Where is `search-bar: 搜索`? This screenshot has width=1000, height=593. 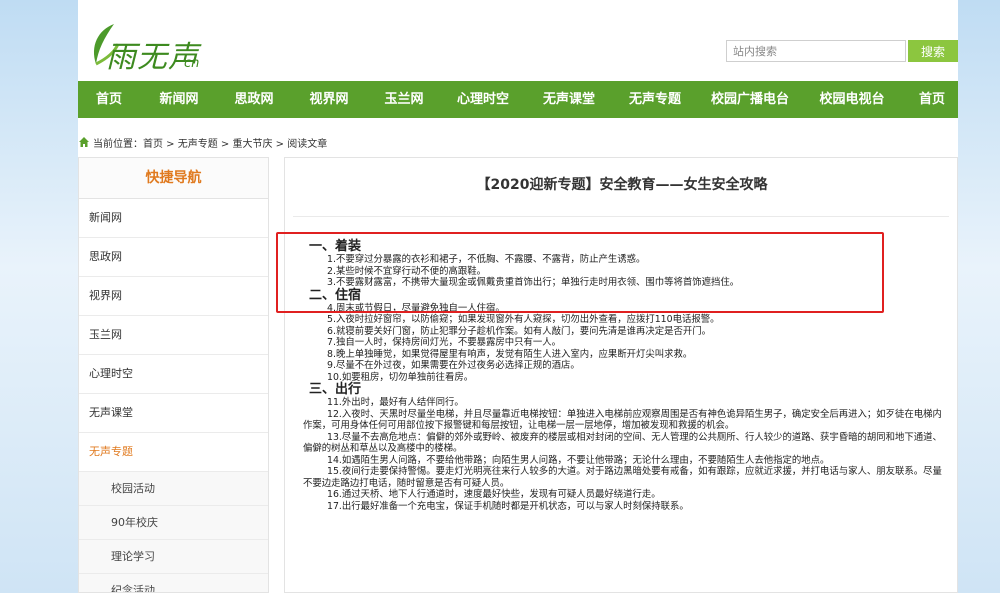 search-bar: 搜索 is located at coordinates (842, 52).